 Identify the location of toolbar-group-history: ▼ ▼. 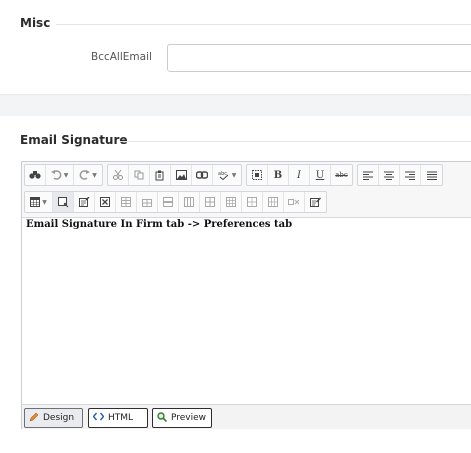
(63, 175).